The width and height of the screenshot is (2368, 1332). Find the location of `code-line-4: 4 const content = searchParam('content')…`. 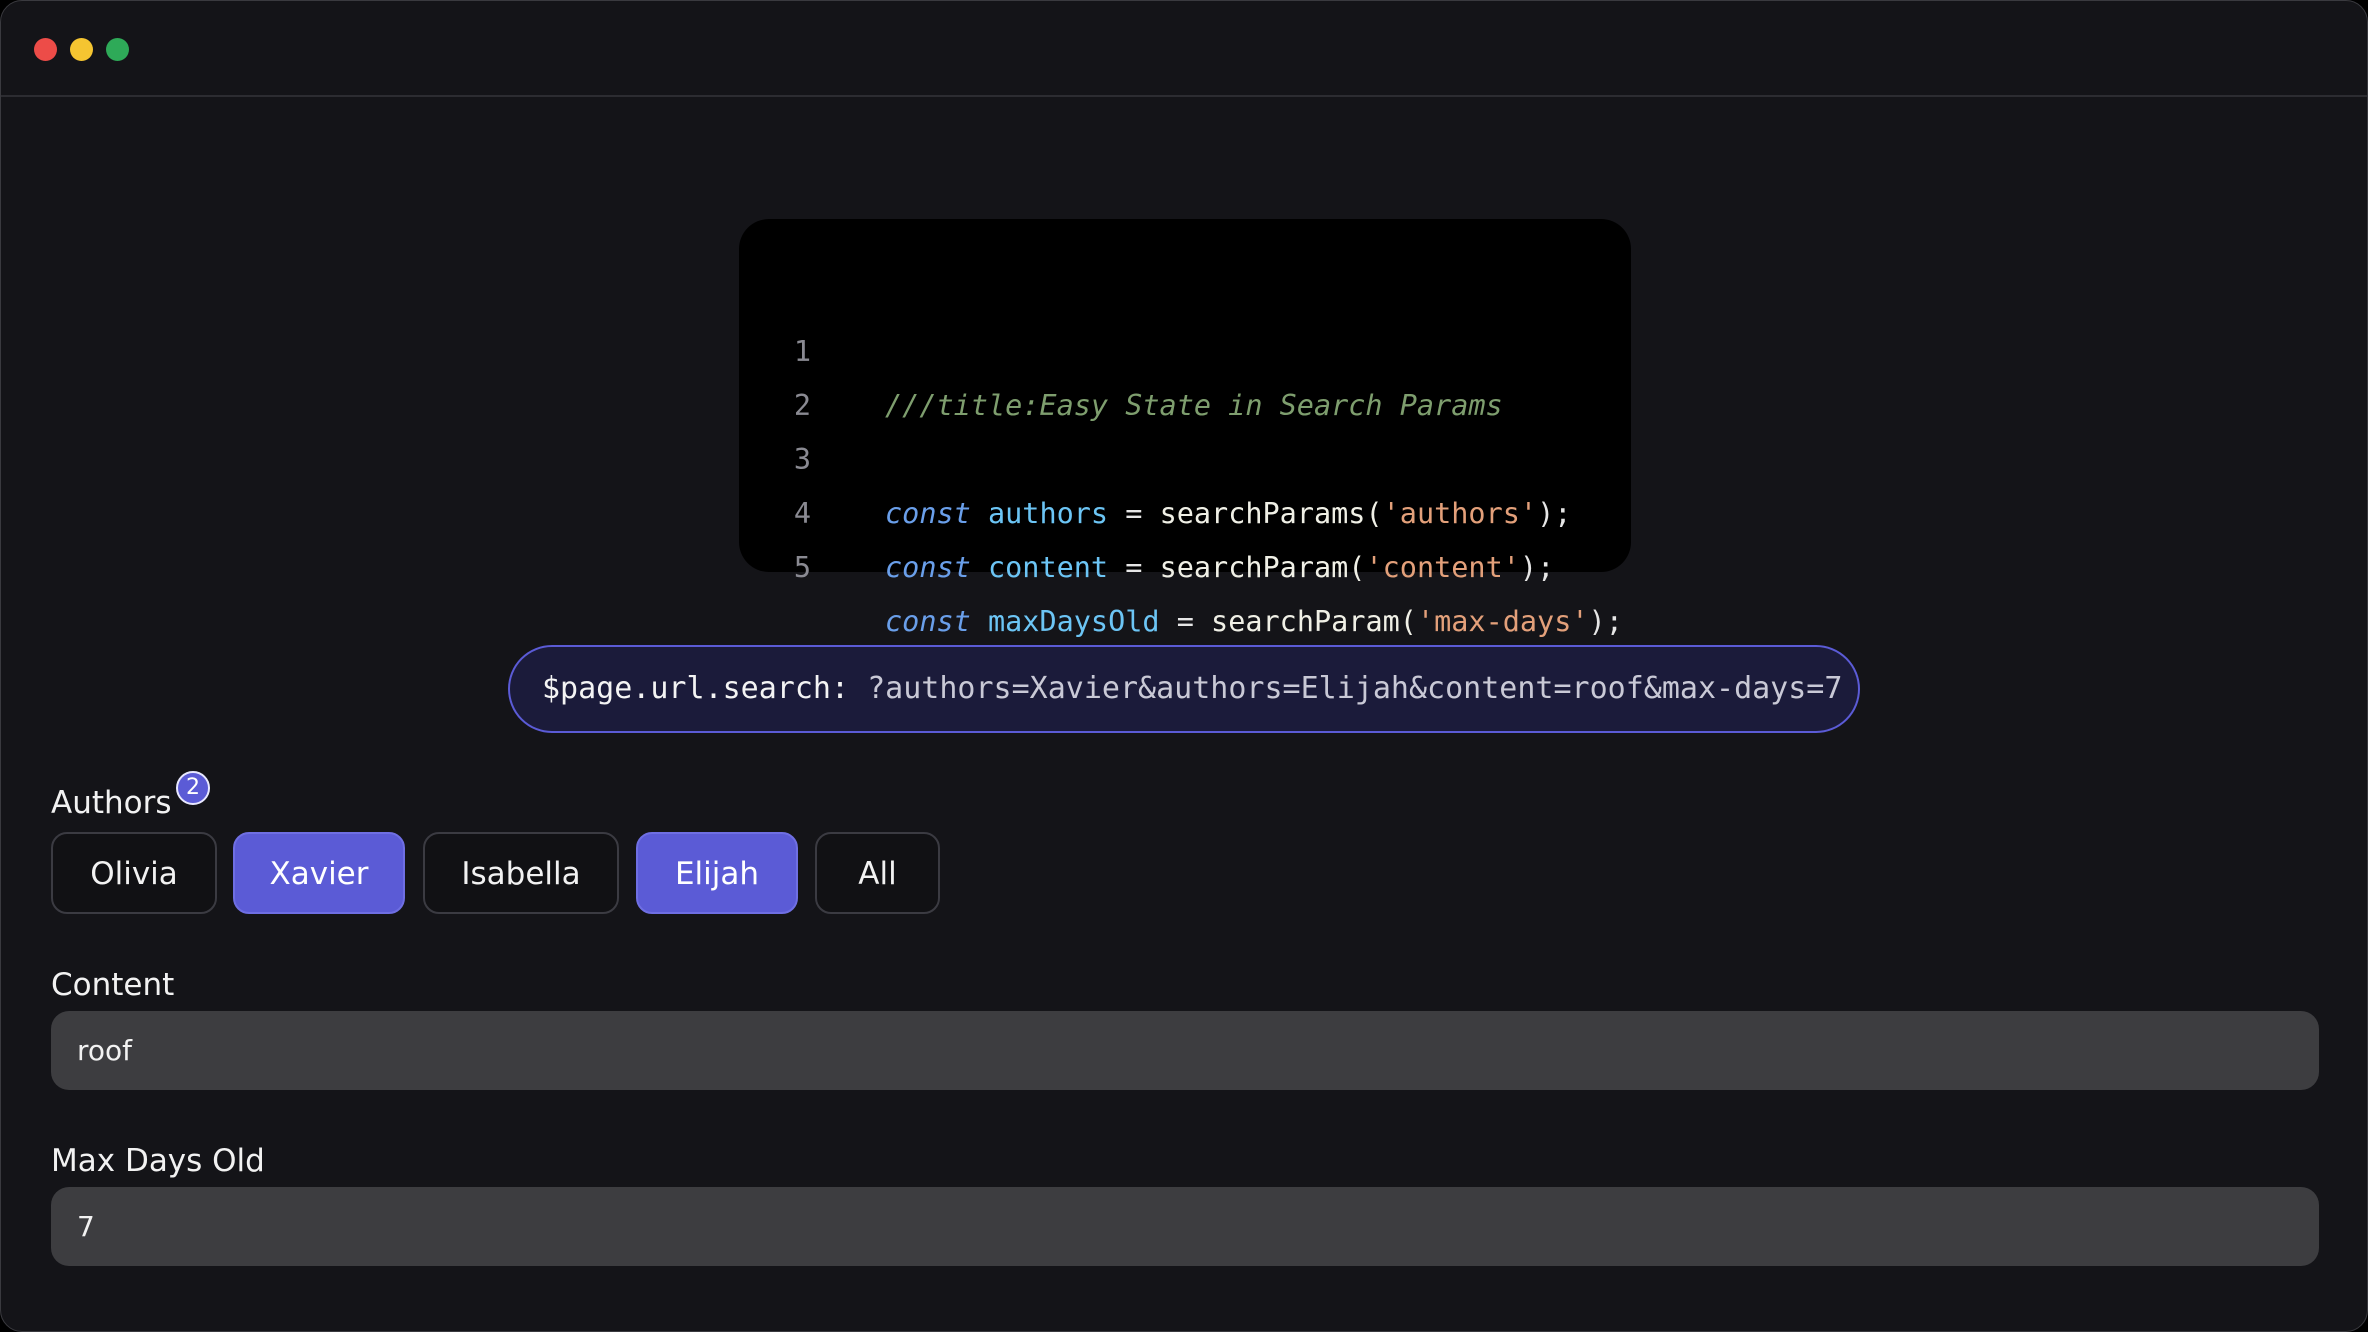

code-line-4: 4 const content = searchParam('content')… is located at coordinates (1185, 508).